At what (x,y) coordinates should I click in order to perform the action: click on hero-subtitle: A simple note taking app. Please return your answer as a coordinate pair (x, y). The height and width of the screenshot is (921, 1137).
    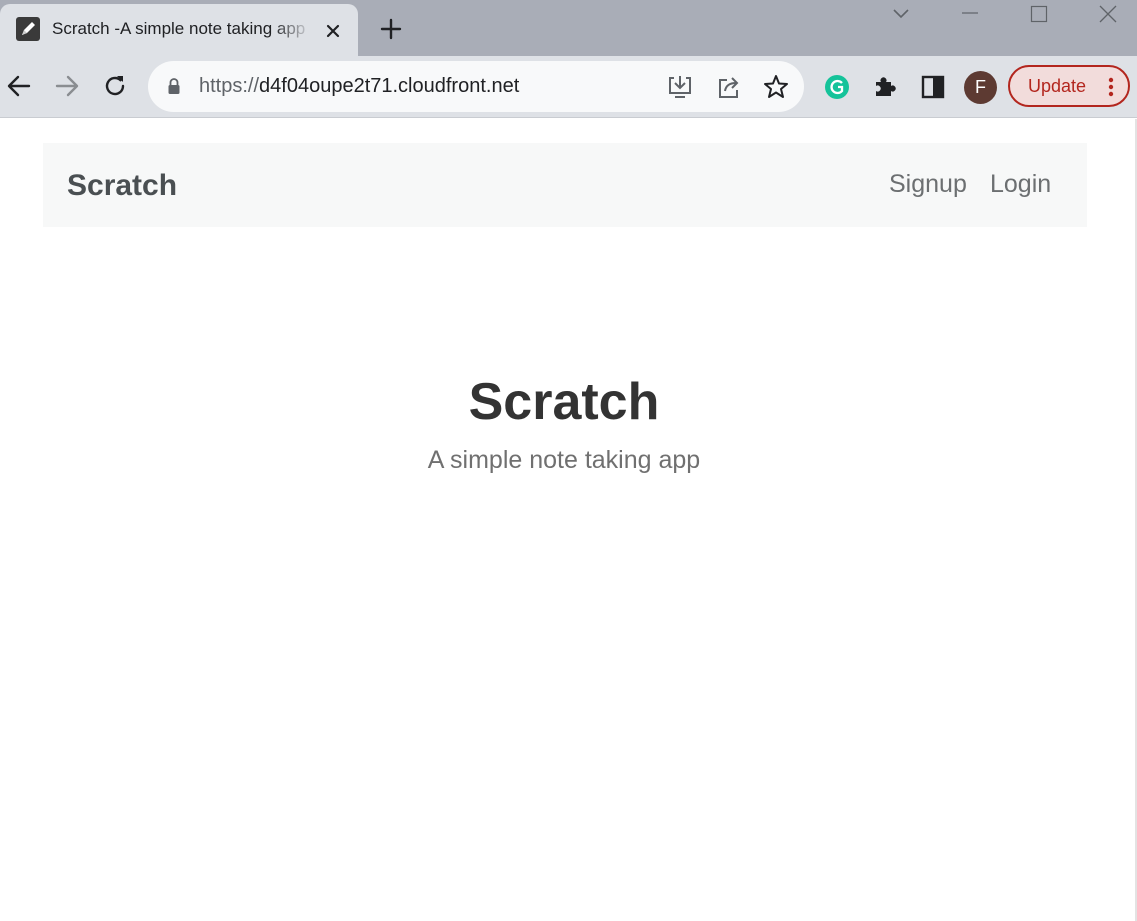
    Looking at the image, I should click on (564, 460).